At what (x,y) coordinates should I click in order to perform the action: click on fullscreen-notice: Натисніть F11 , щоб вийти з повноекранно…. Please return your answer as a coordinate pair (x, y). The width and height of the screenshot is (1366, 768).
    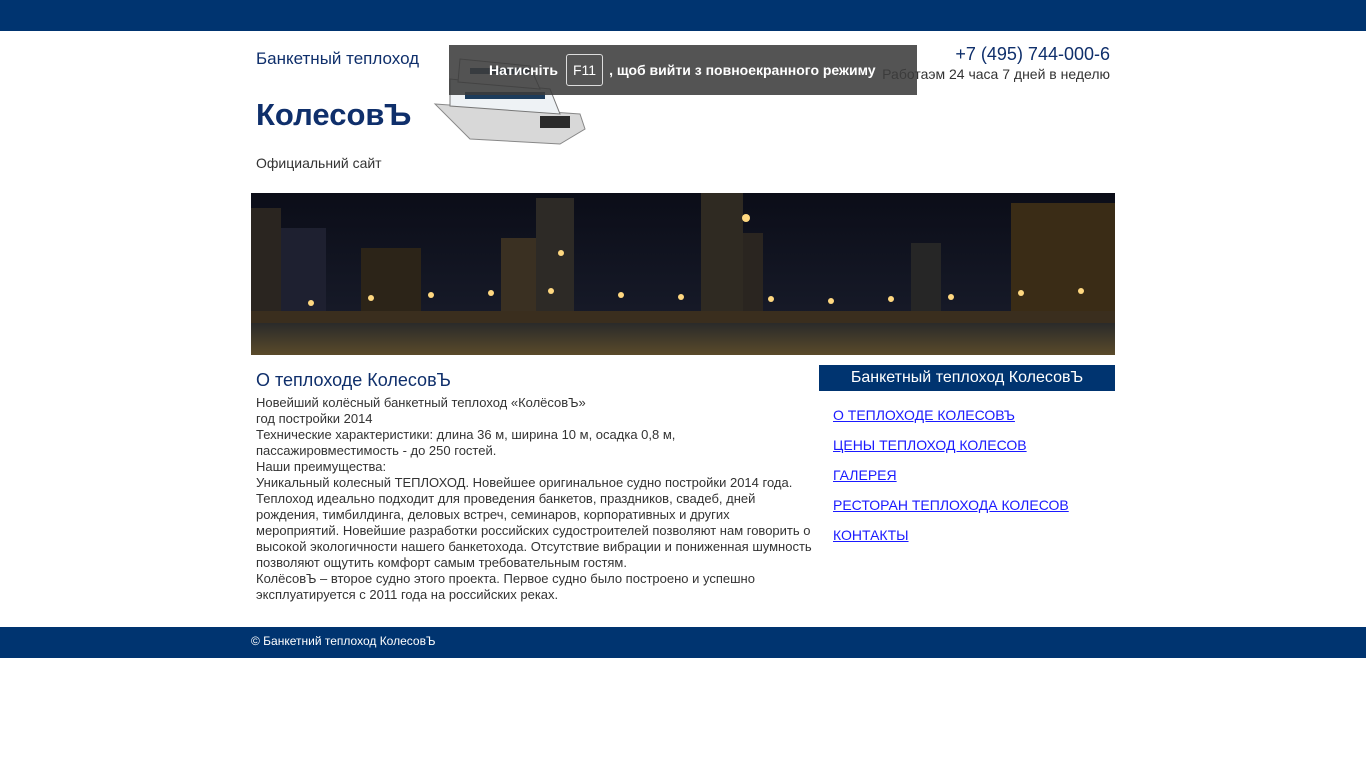
    Looking at the image, I should click on (683, 70).